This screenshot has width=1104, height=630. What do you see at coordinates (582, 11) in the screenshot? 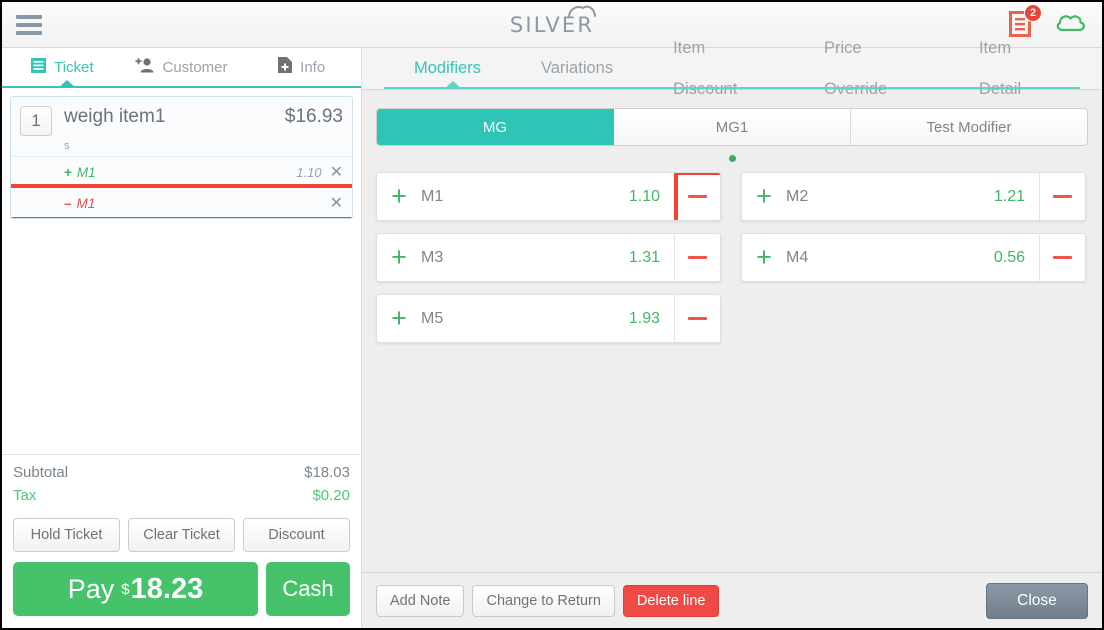
I see `cloud-arc-icon` at bounding box center [582, 11].